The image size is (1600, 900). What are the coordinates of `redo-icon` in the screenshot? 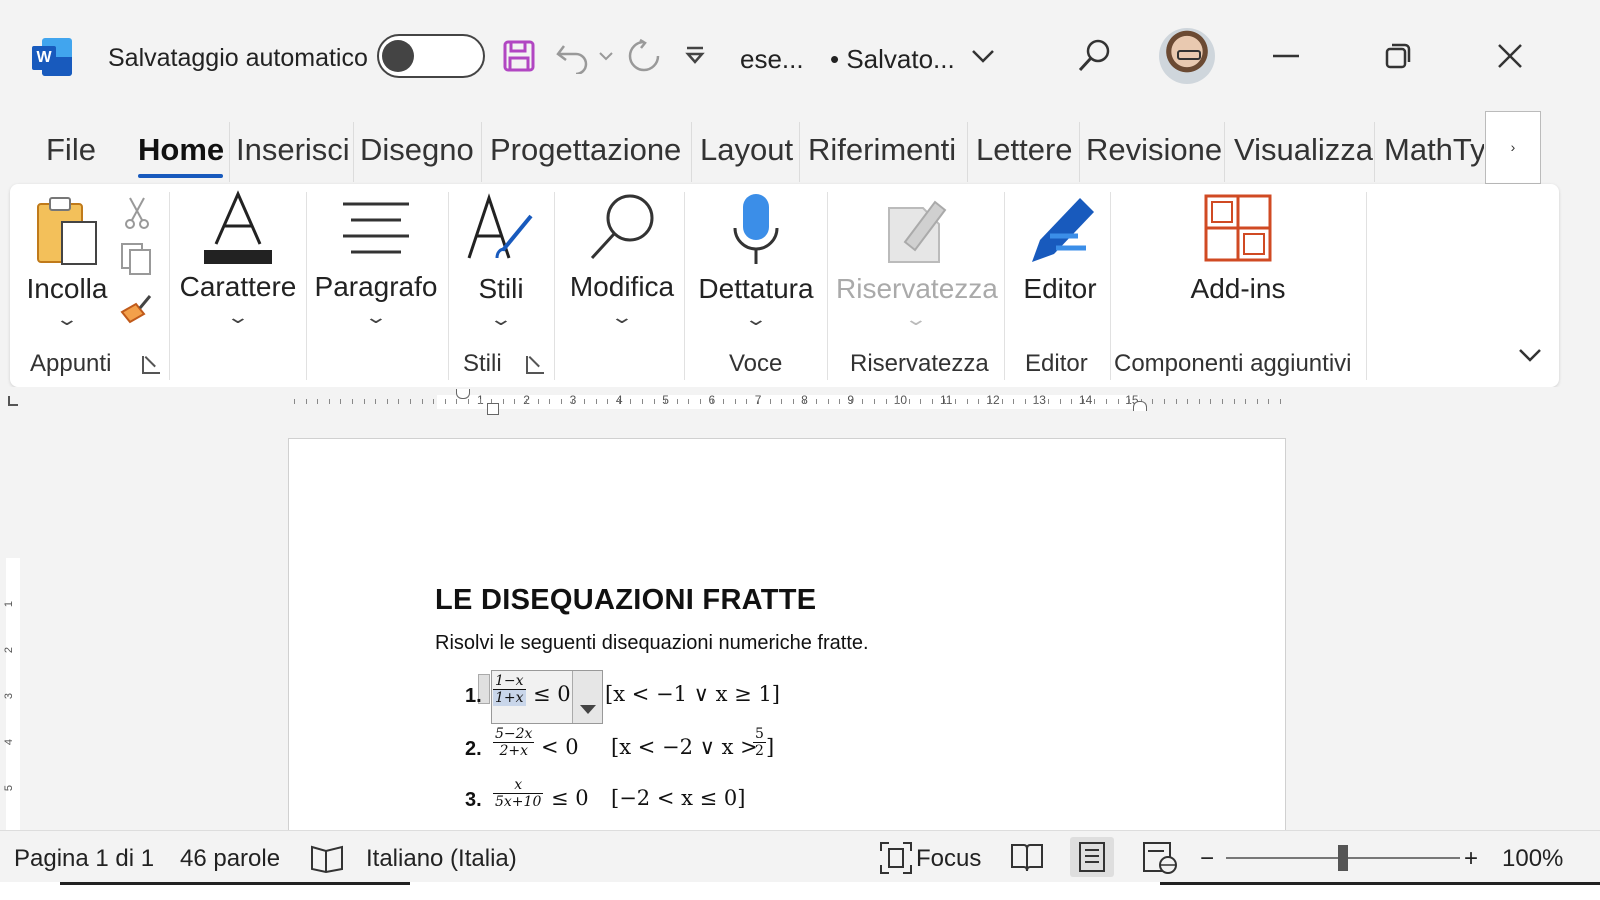 It's located at (644, 56).